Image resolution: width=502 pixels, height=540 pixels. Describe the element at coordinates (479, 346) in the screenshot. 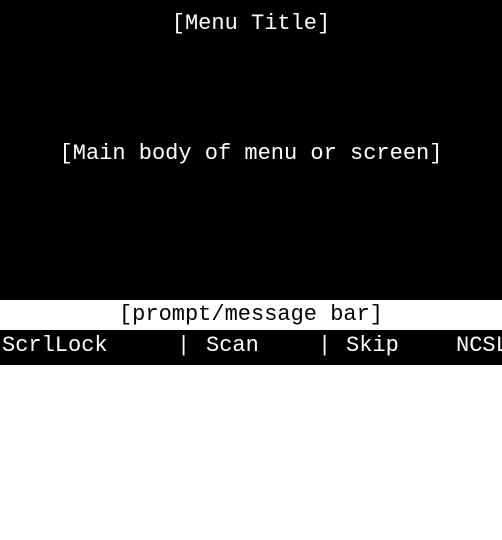

I see `ncsl-key: NCSL` at that location.